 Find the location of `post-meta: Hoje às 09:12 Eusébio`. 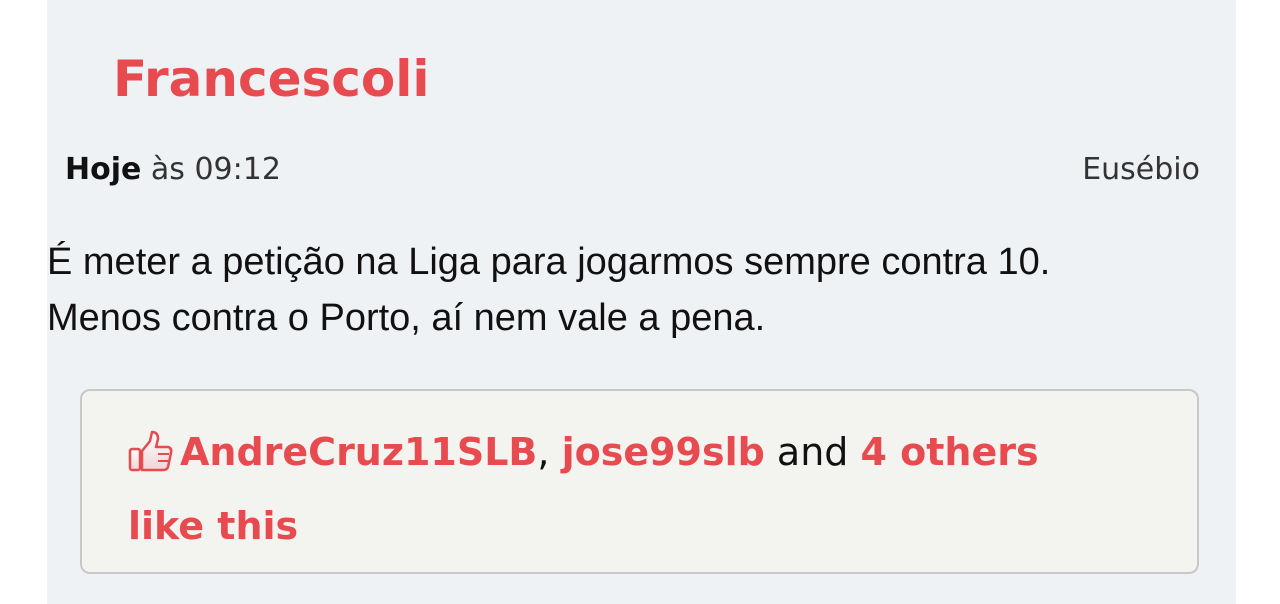

post-meta: Hoje às 09:12 Eusébio is located at coordinates (632, 170).